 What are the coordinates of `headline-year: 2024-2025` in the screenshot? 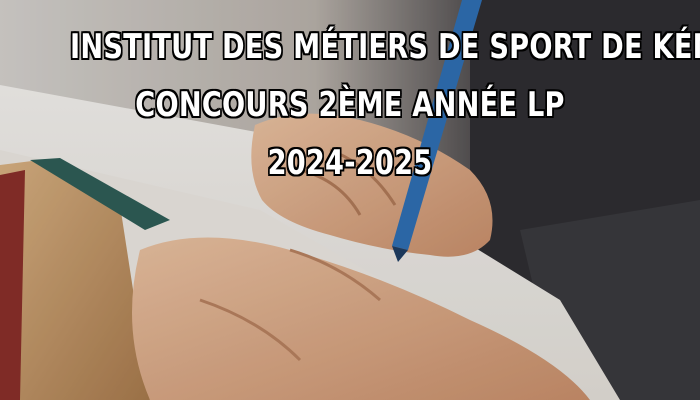 It's located at (350, 163).